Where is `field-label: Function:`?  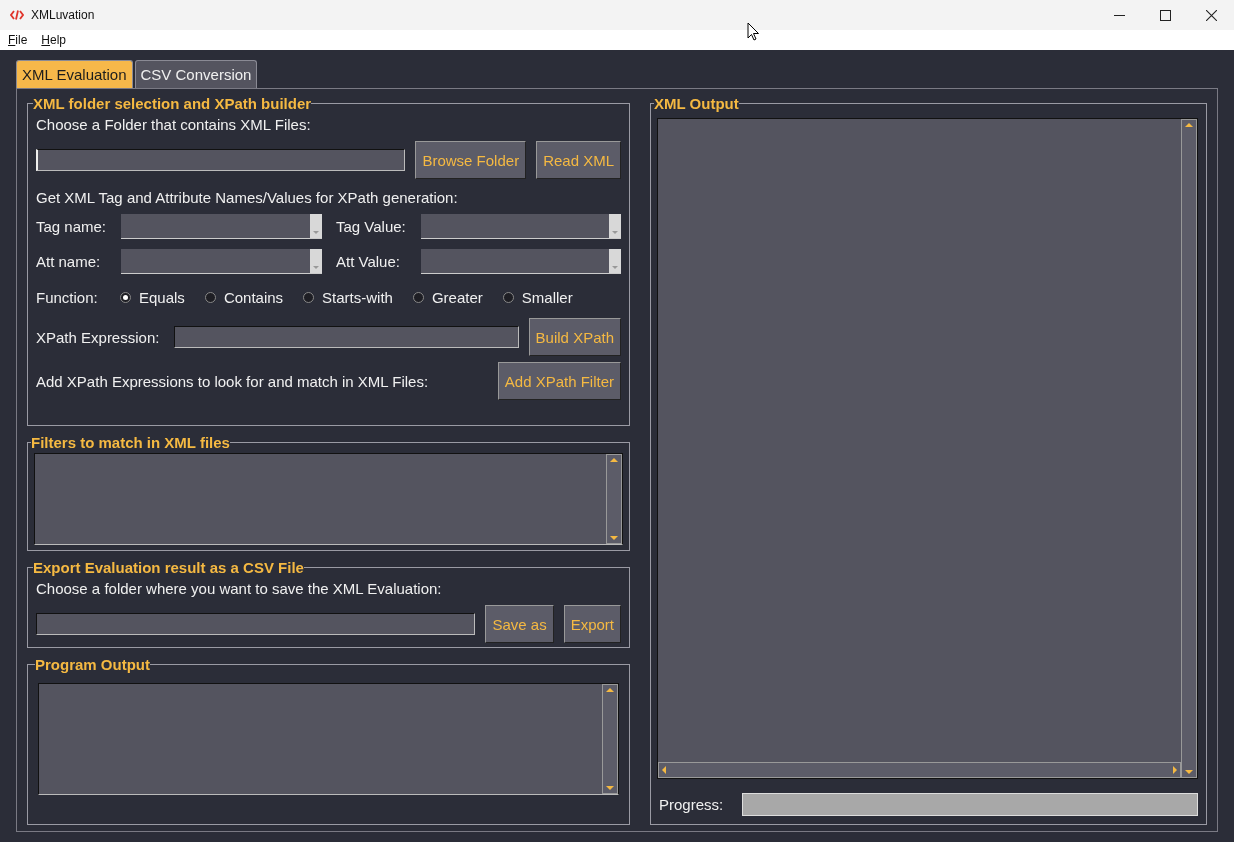
field-label: Function: is located at coordinates (67, 297).